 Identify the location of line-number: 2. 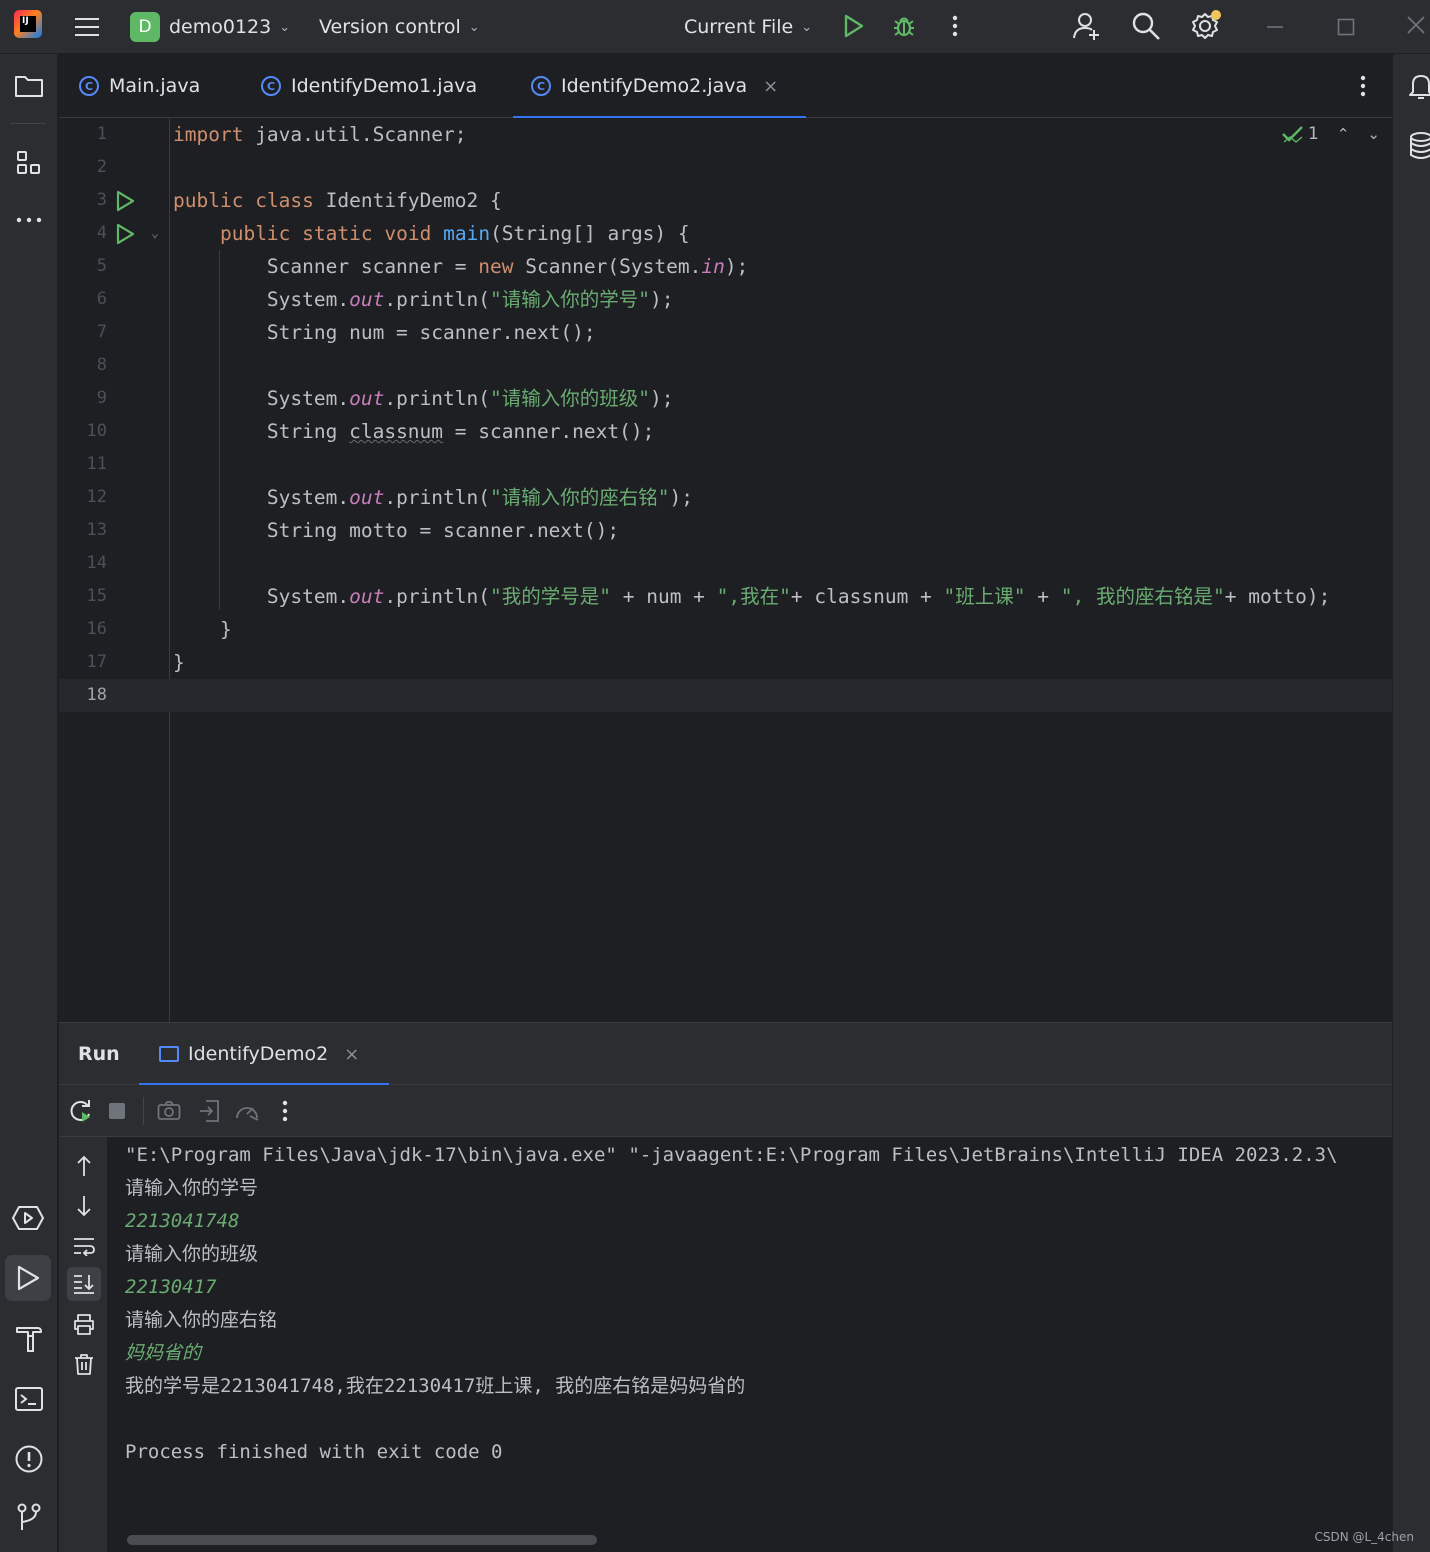
(101, 167).